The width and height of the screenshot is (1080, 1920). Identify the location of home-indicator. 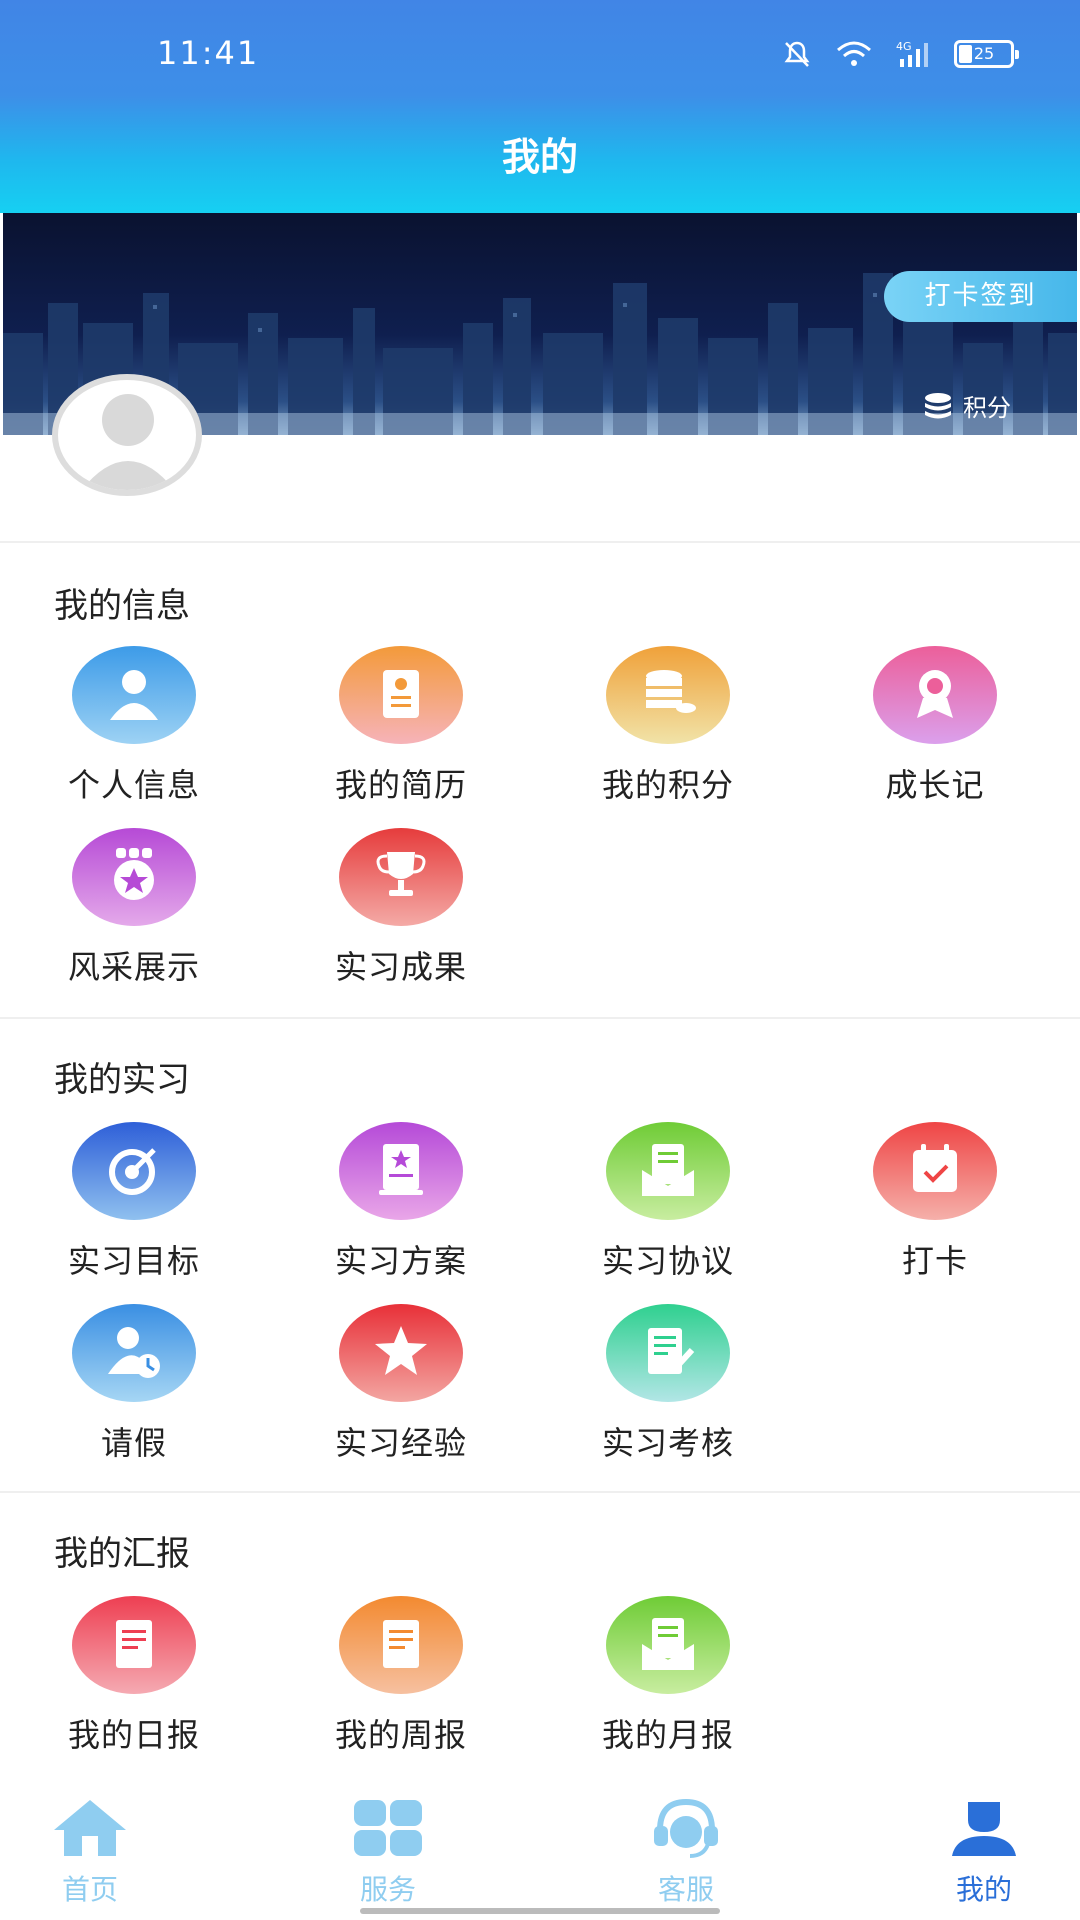
(540, 1911).